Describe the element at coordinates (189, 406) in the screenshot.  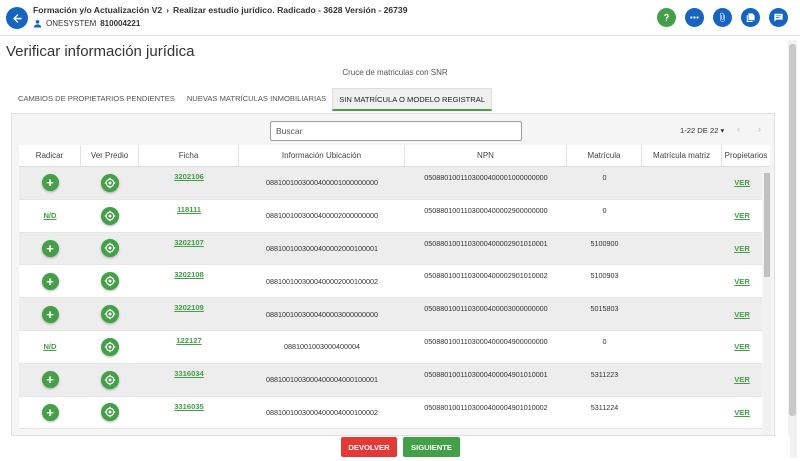
I see `ficha-link: 3316035` at that location.